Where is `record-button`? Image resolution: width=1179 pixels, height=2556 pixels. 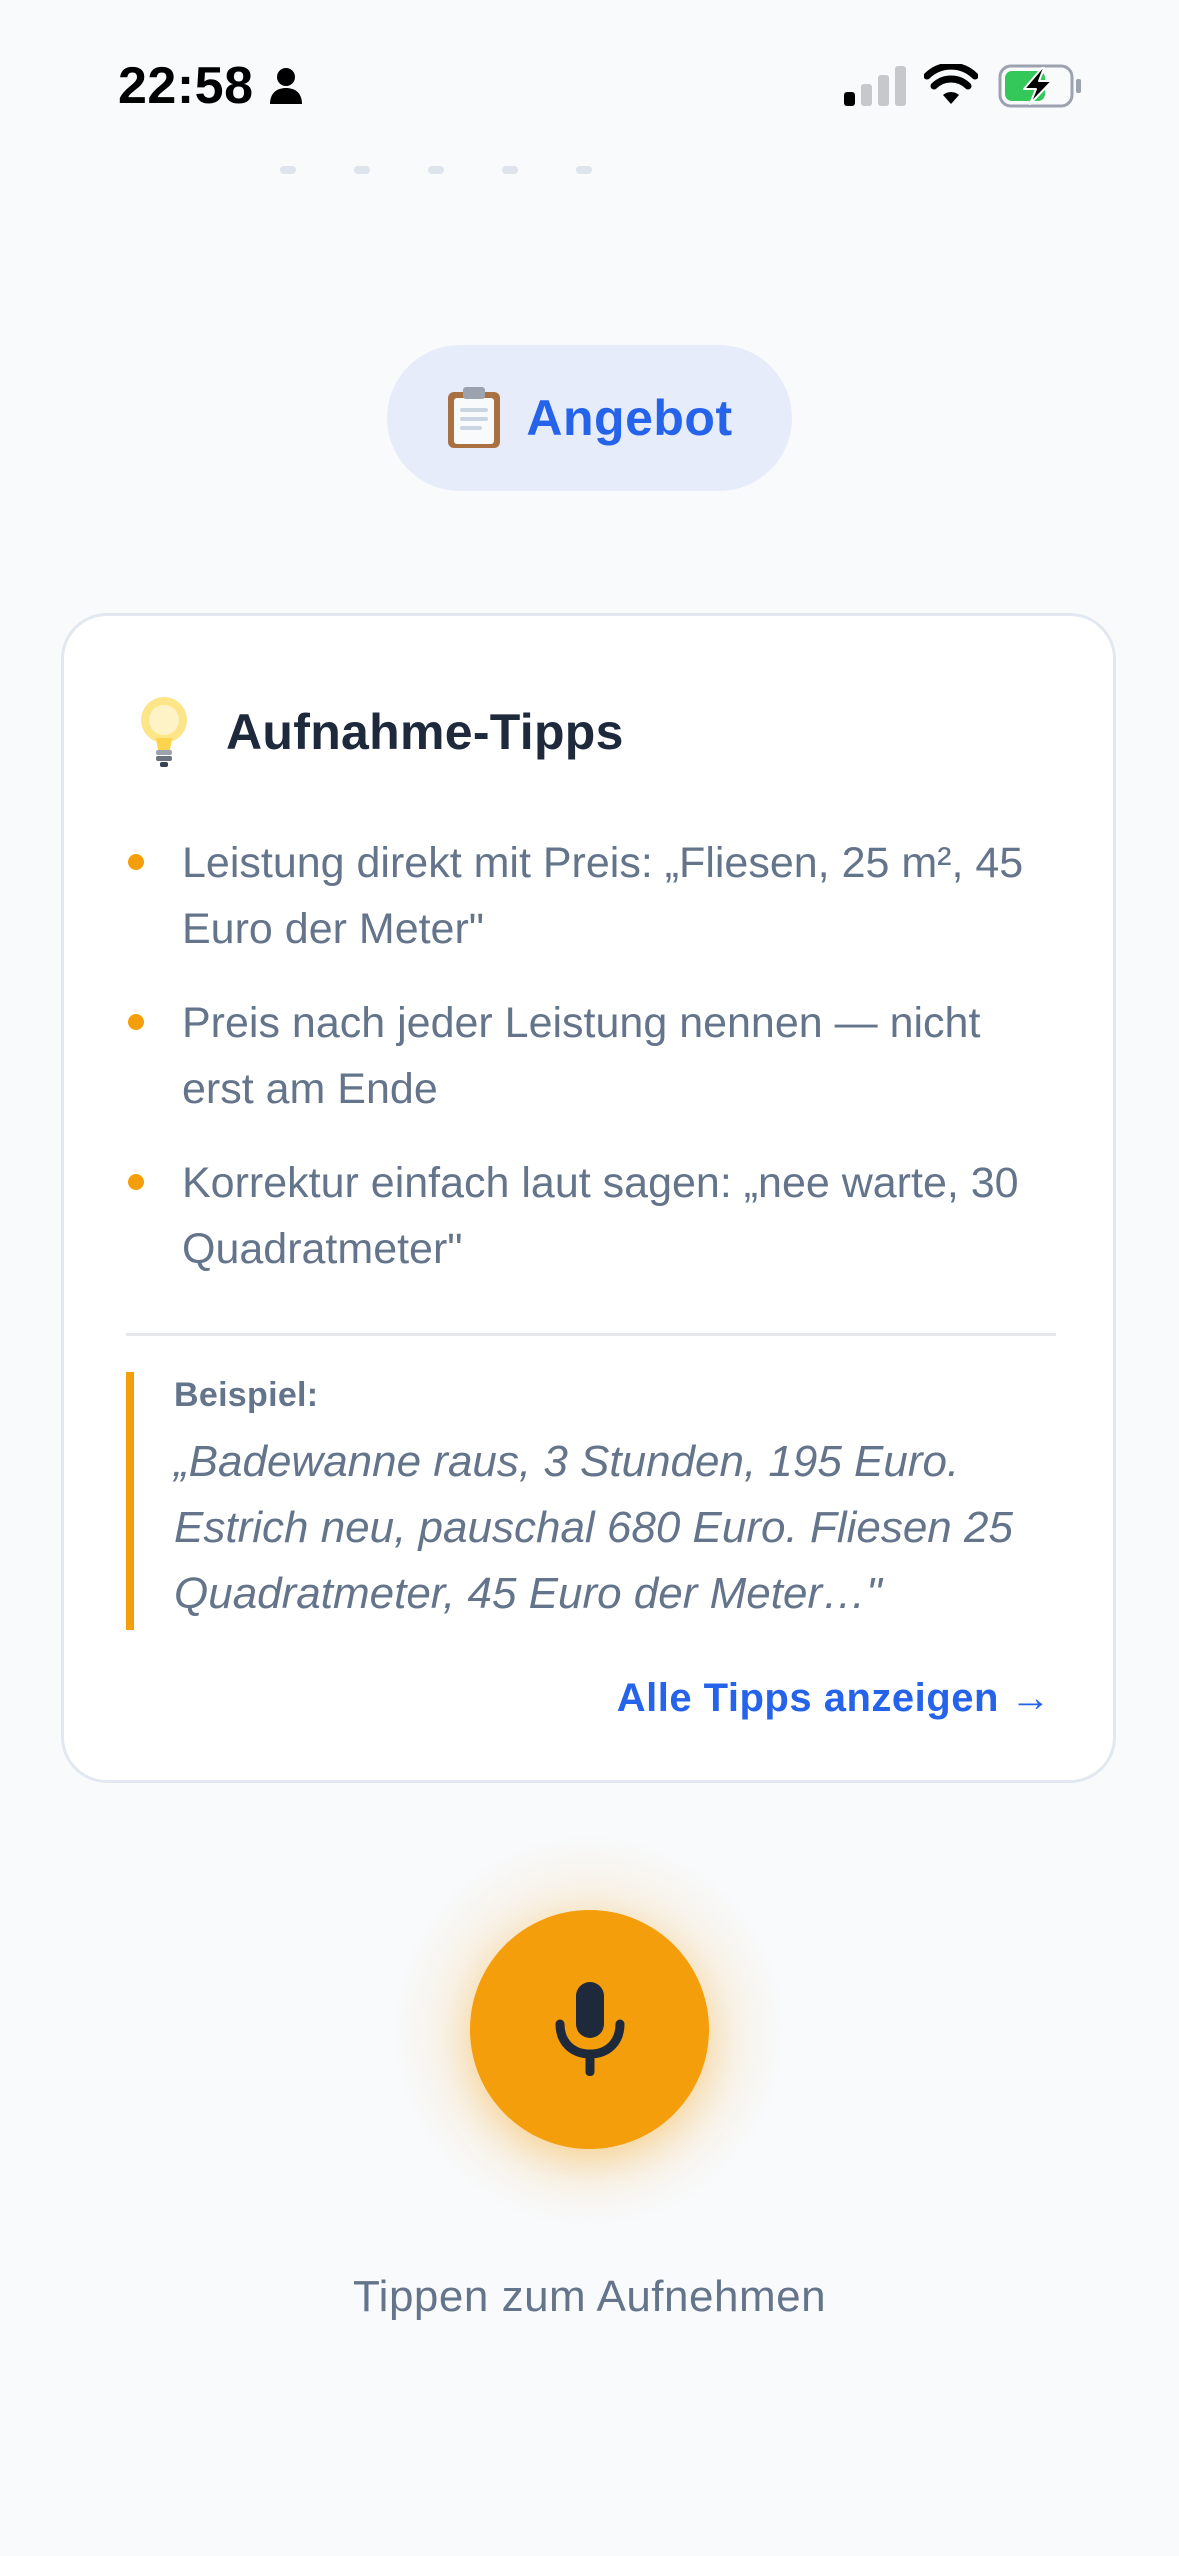
record-button is located at coordinates (589, 2029).